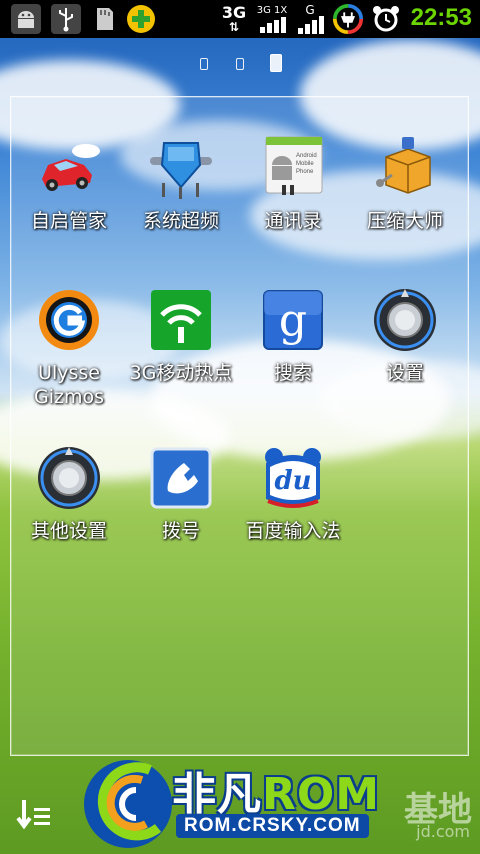 The image size is (480, 854). What do you see at coordinates (293, 168) in the screenshot?
I see `contacts-icon: Android Mobile Phone` at bounding box center [293, 168].